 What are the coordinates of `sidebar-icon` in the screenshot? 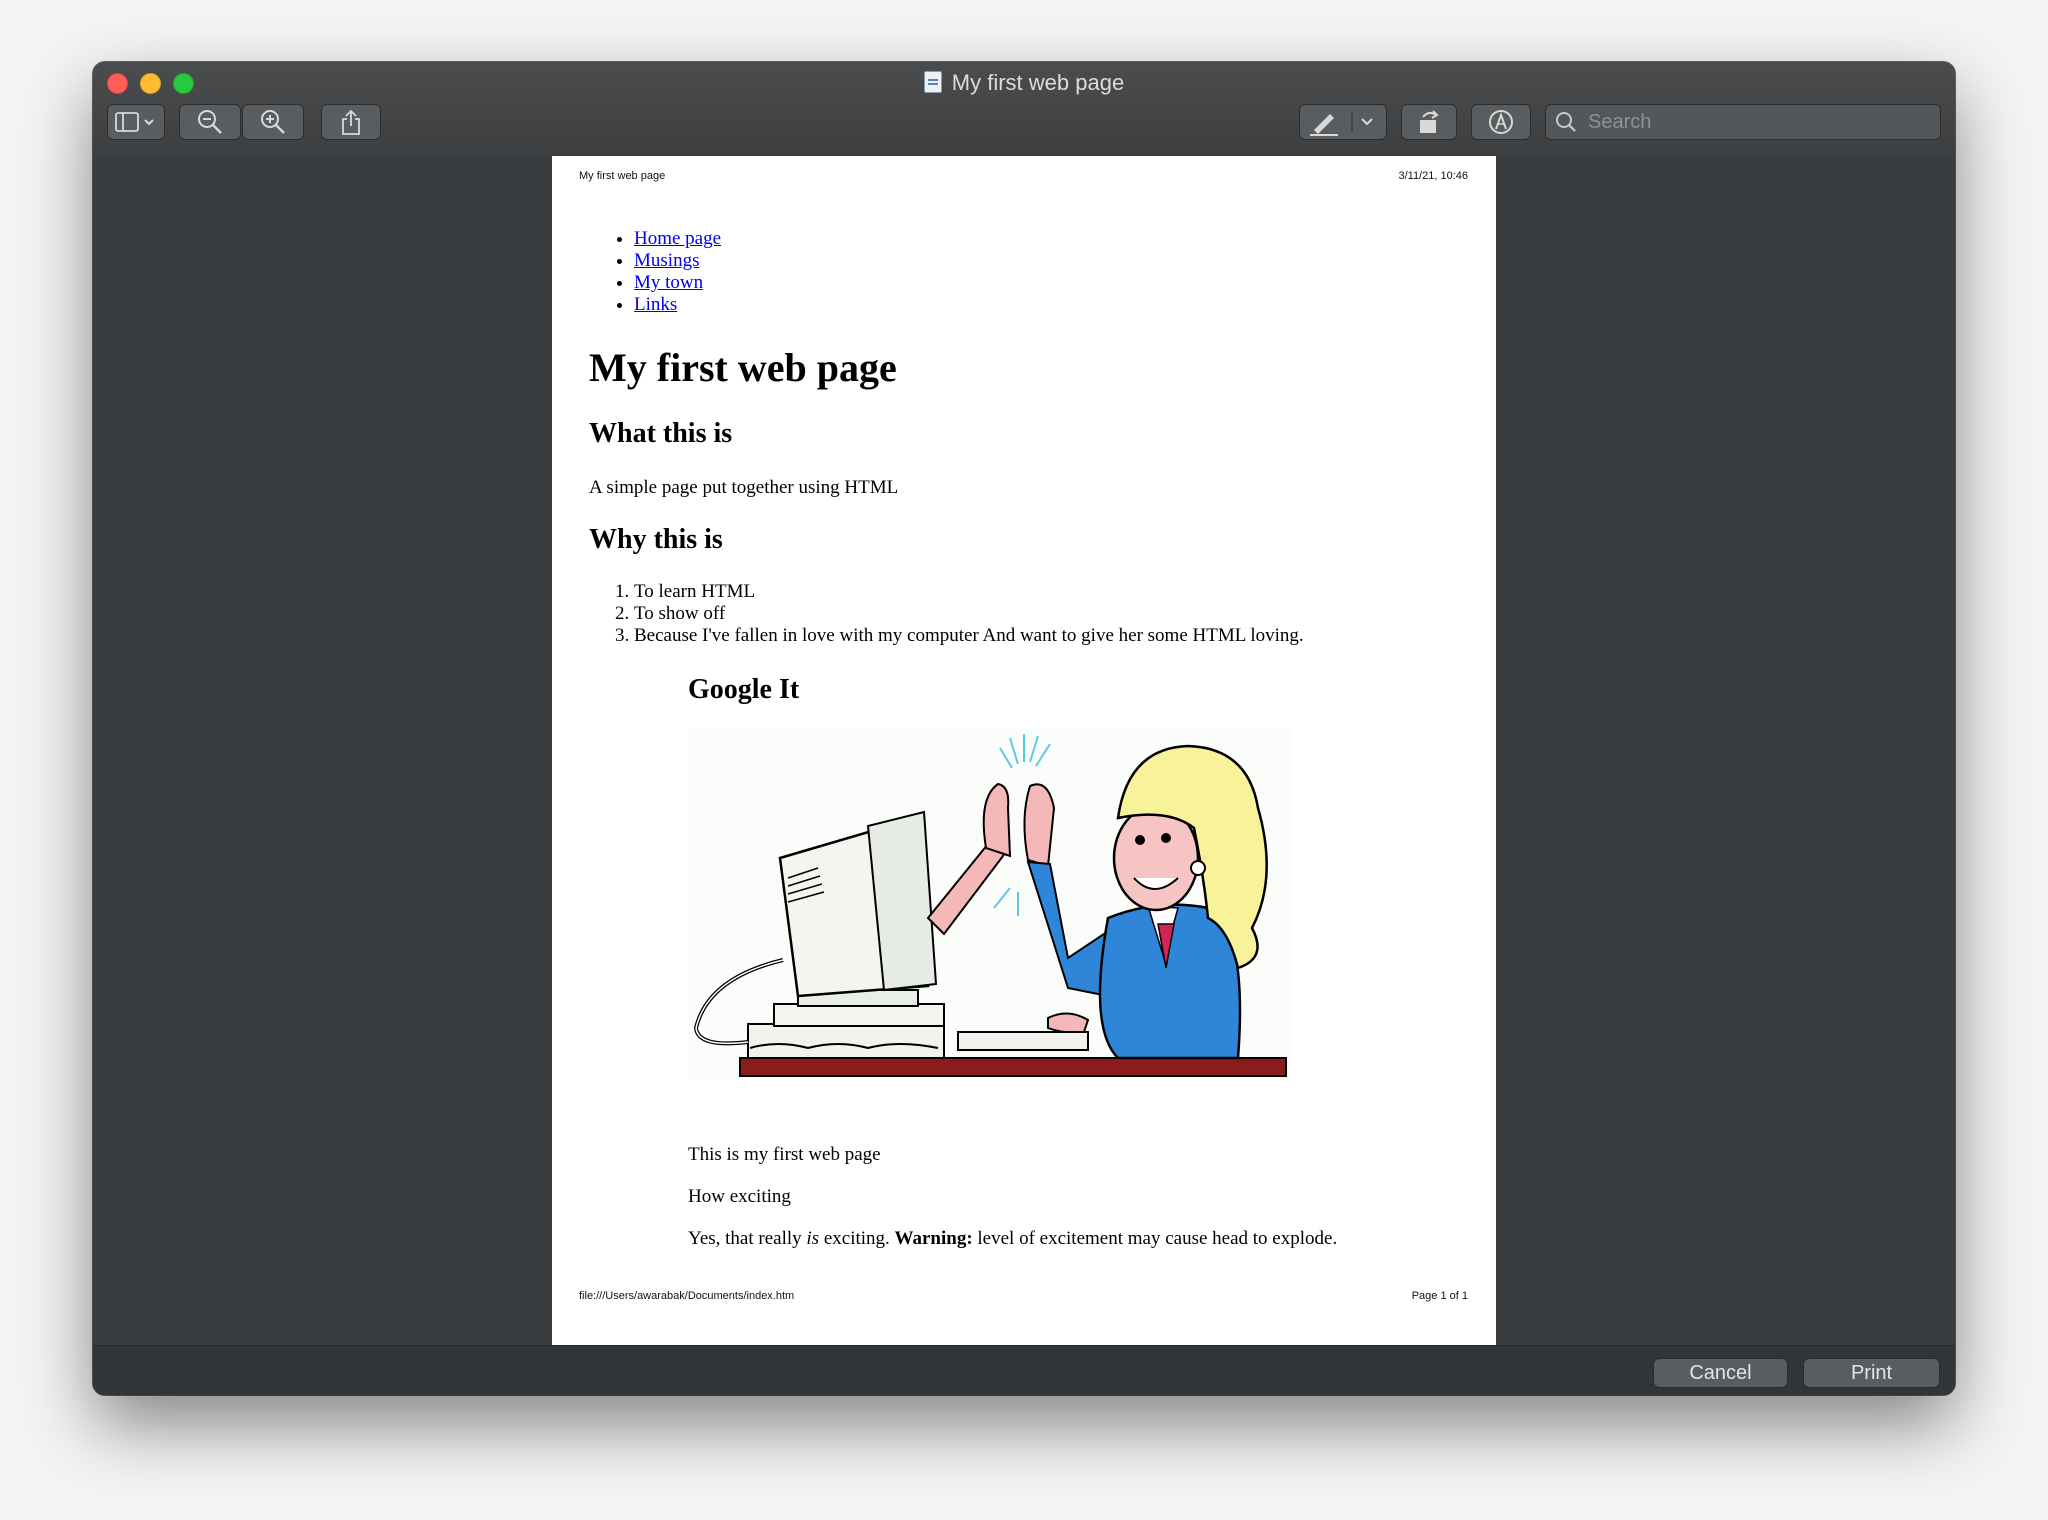 It's located at (134, 122).